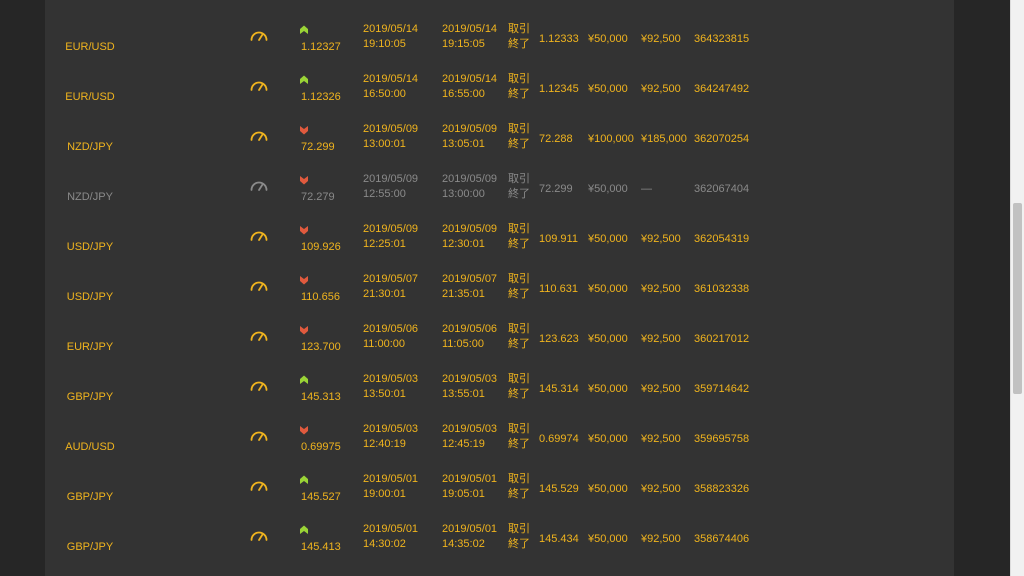 The image size is (1024, 576). Describe the element at coordinates (321, 47) in the screenshot. I see `entry-rate: 1.12327` at that location.